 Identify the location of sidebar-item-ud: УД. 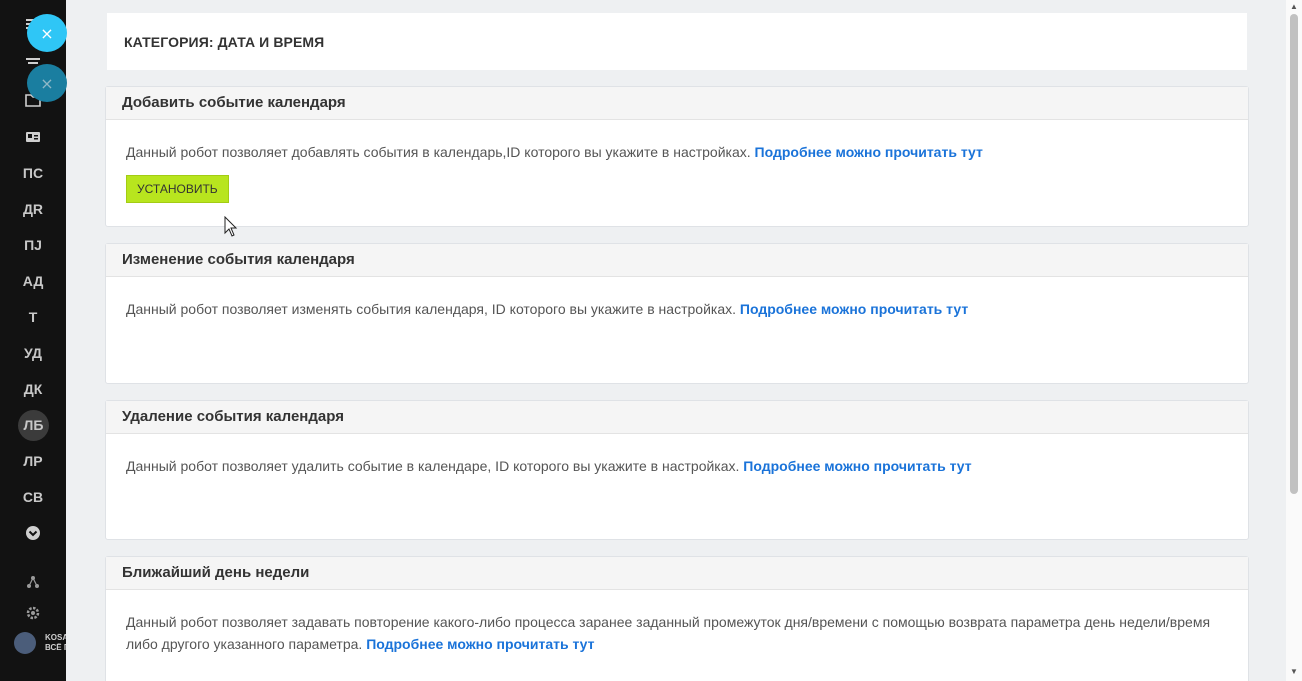
(33, 353).